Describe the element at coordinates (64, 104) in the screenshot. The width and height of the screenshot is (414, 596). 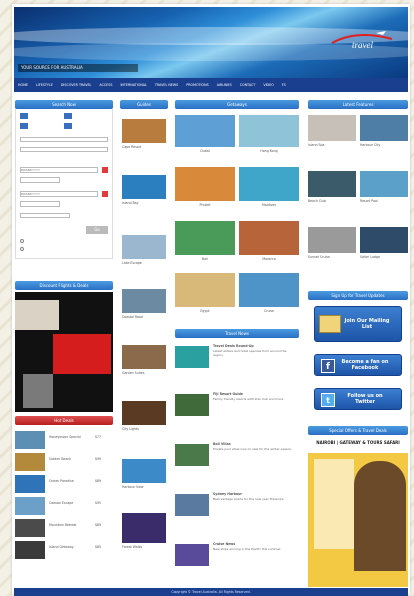
I see `search-header: Search Now` at that location.